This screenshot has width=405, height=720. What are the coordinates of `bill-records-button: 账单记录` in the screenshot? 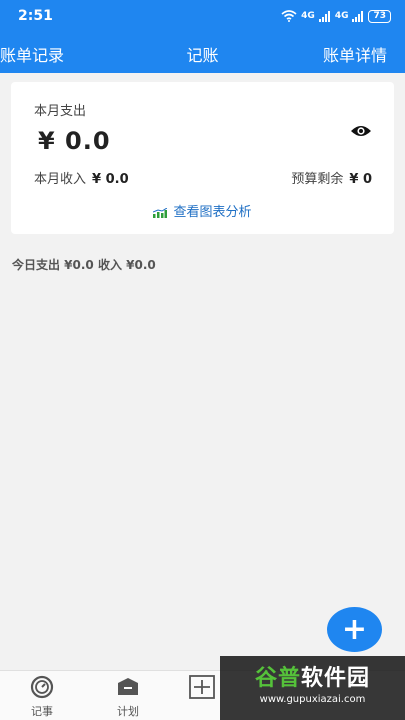 It's located at (32, 54).